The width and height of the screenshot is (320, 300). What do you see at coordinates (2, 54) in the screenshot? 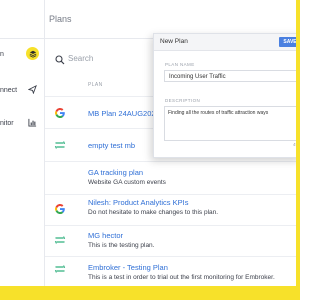
I see `sidebar-item-label: n` at bounding box center [2, 54].